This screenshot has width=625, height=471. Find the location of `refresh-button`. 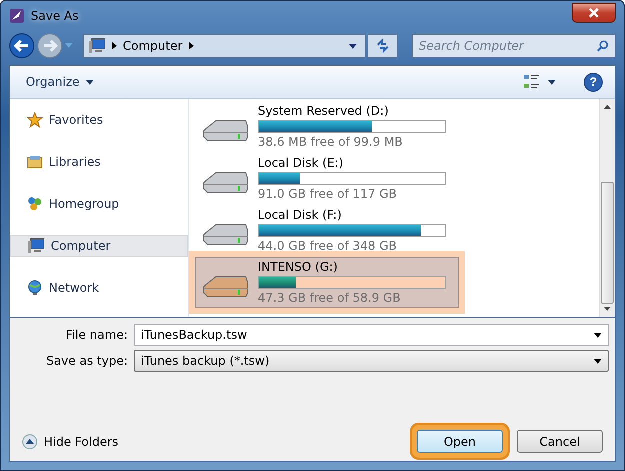

refresh-button is located at coordinates (383, 46).